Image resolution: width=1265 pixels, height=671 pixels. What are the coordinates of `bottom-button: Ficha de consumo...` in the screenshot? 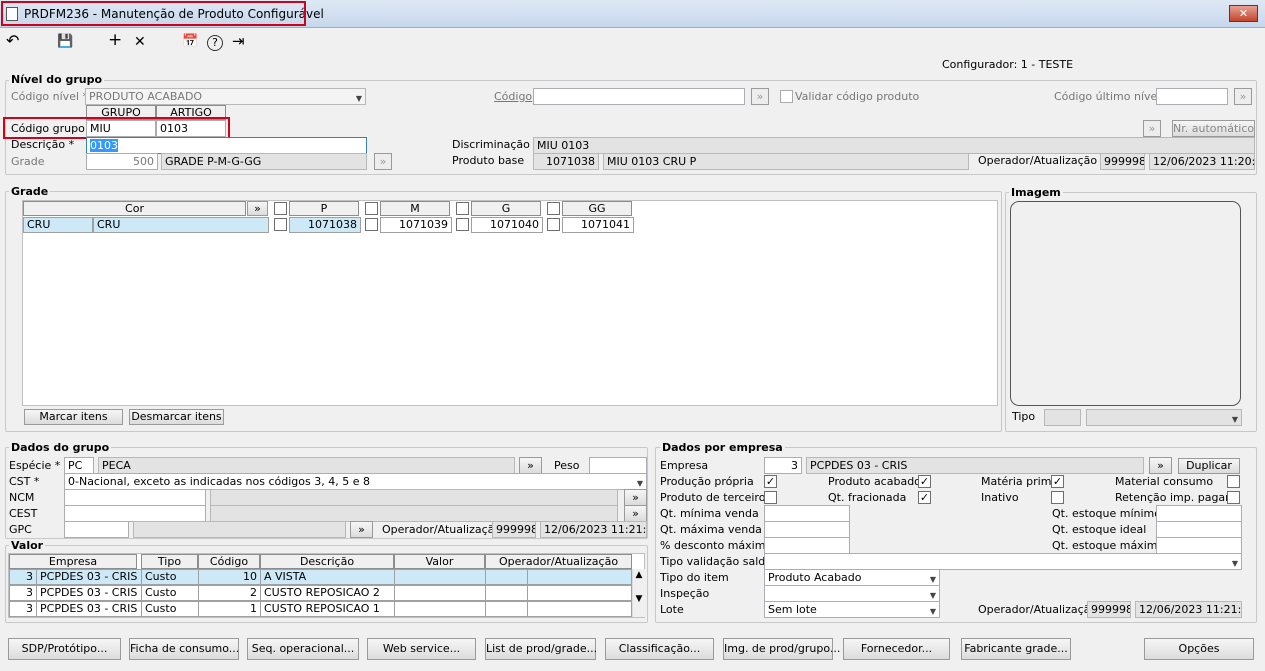 It's located at (184, 649).